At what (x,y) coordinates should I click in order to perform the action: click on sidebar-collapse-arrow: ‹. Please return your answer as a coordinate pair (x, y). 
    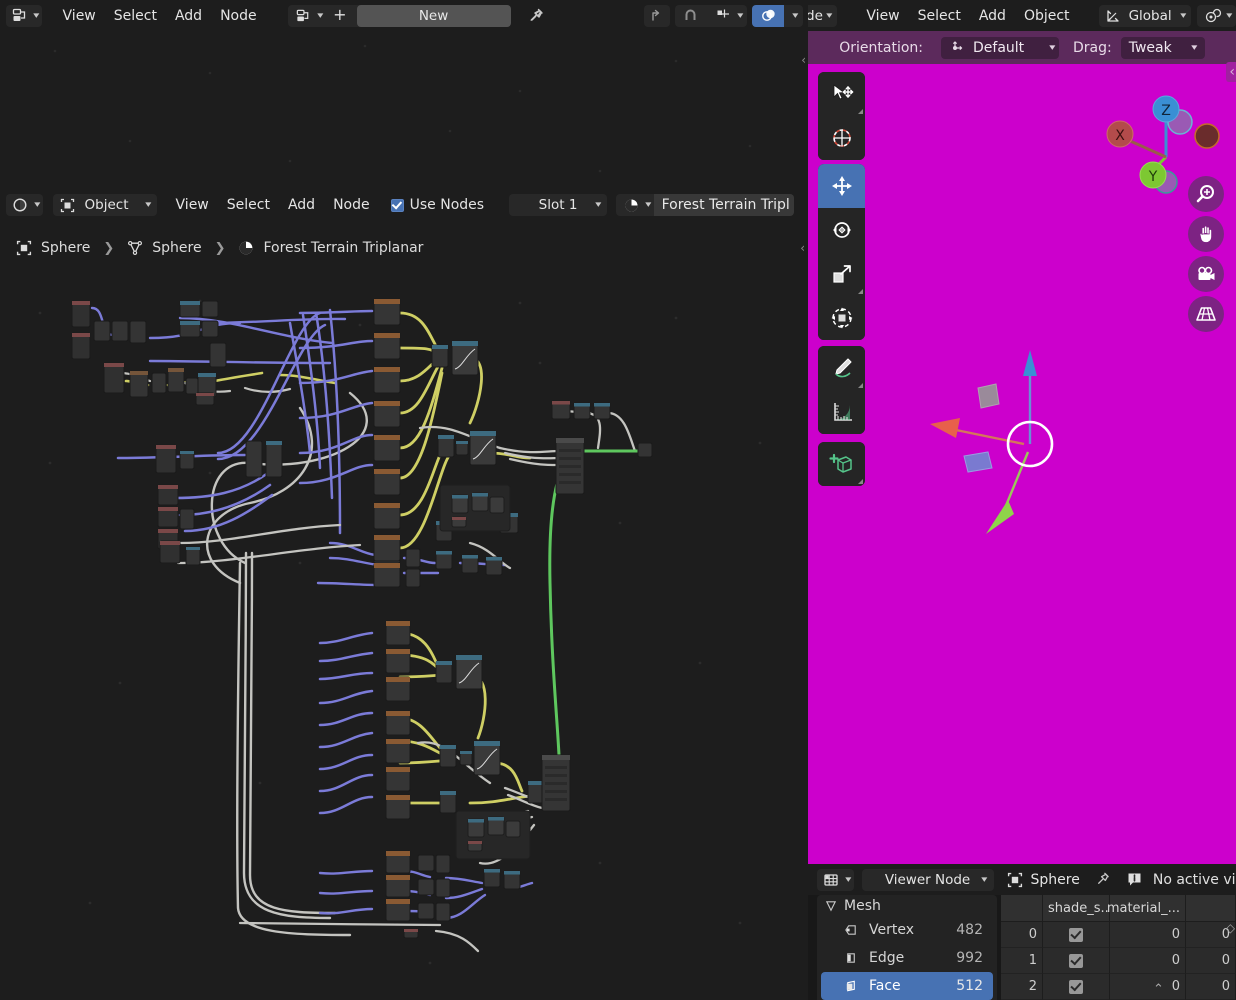
    Looking at the image, I should click on (804, 248).